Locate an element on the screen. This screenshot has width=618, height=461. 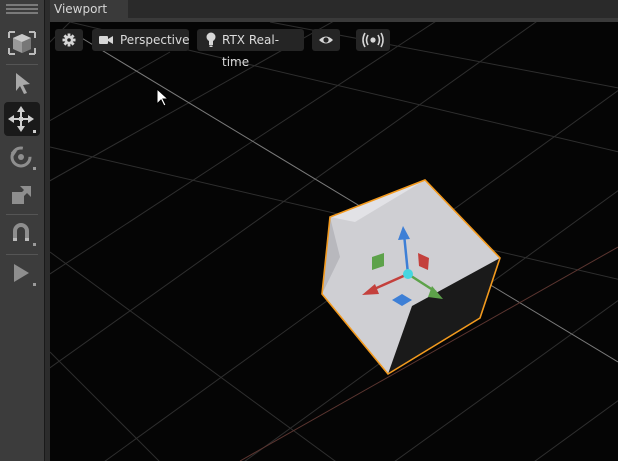
move-tool-button is located at coordinates (22, 119).